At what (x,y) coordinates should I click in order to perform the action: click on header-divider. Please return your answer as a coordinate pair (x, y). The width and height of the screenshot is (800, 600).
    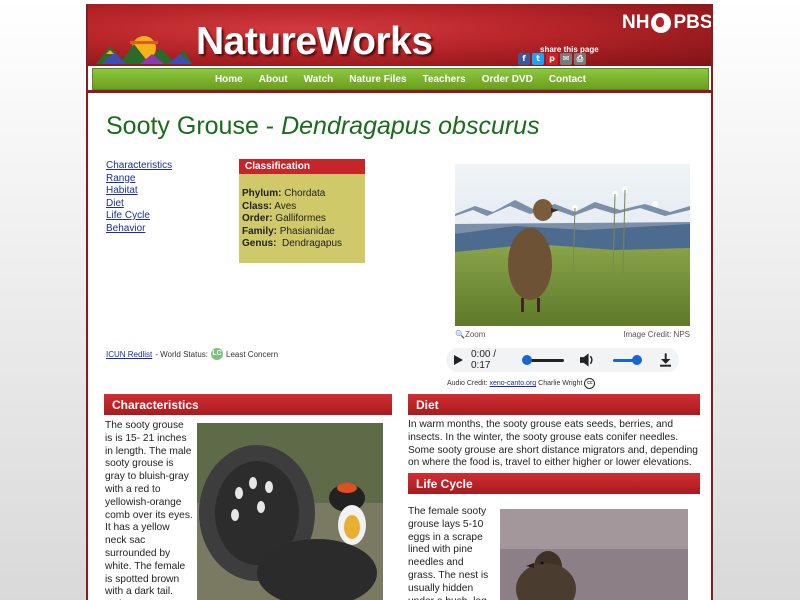
    Looking at the image, I should click on (399, 91).